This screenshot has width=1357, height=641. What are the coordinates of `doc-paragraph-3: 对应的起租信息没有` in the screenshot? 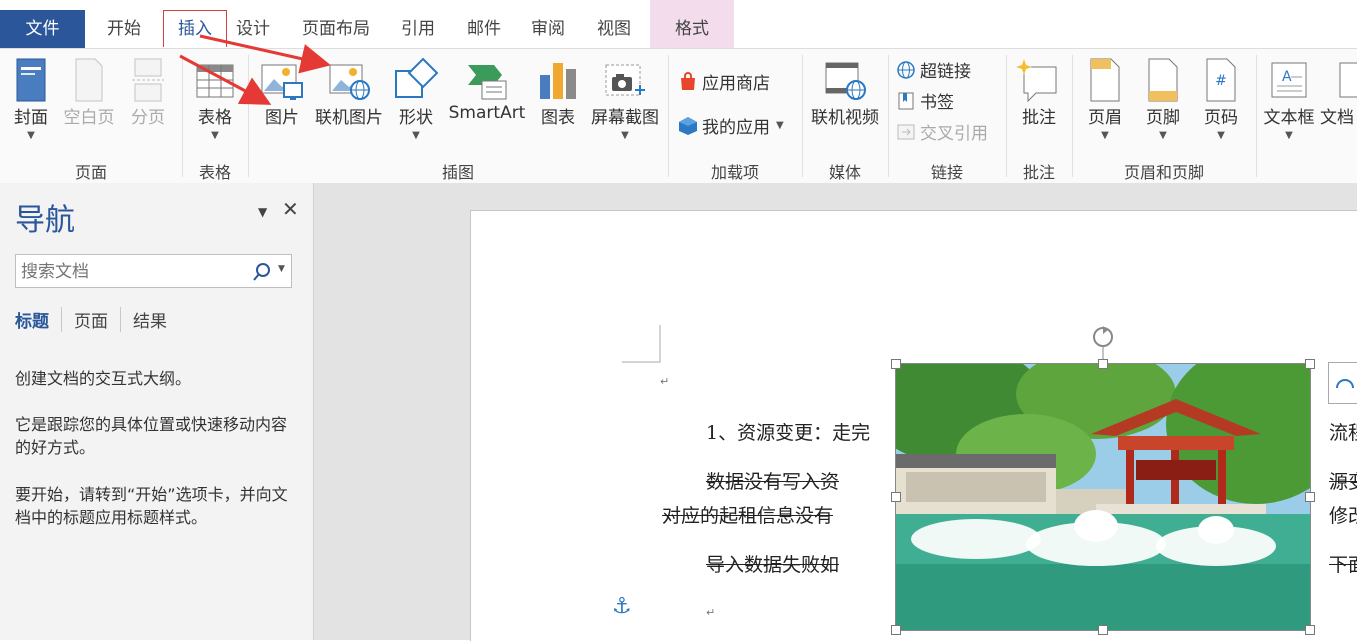 It's located at (747, 514).